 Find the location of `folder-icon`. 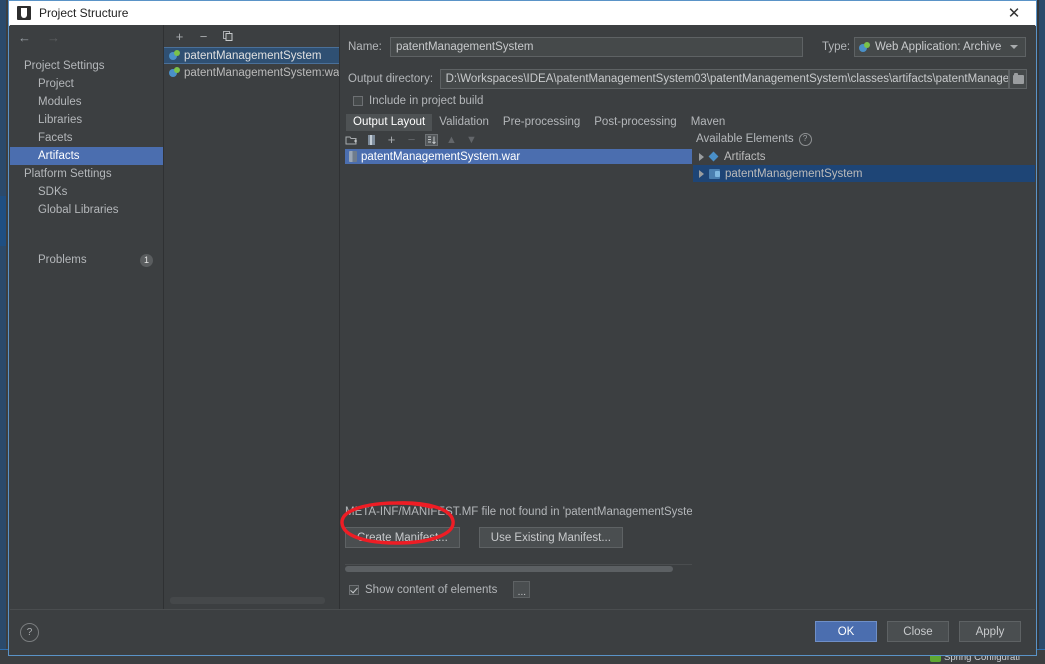

folder-icon is located at coordinates (1018, 78).